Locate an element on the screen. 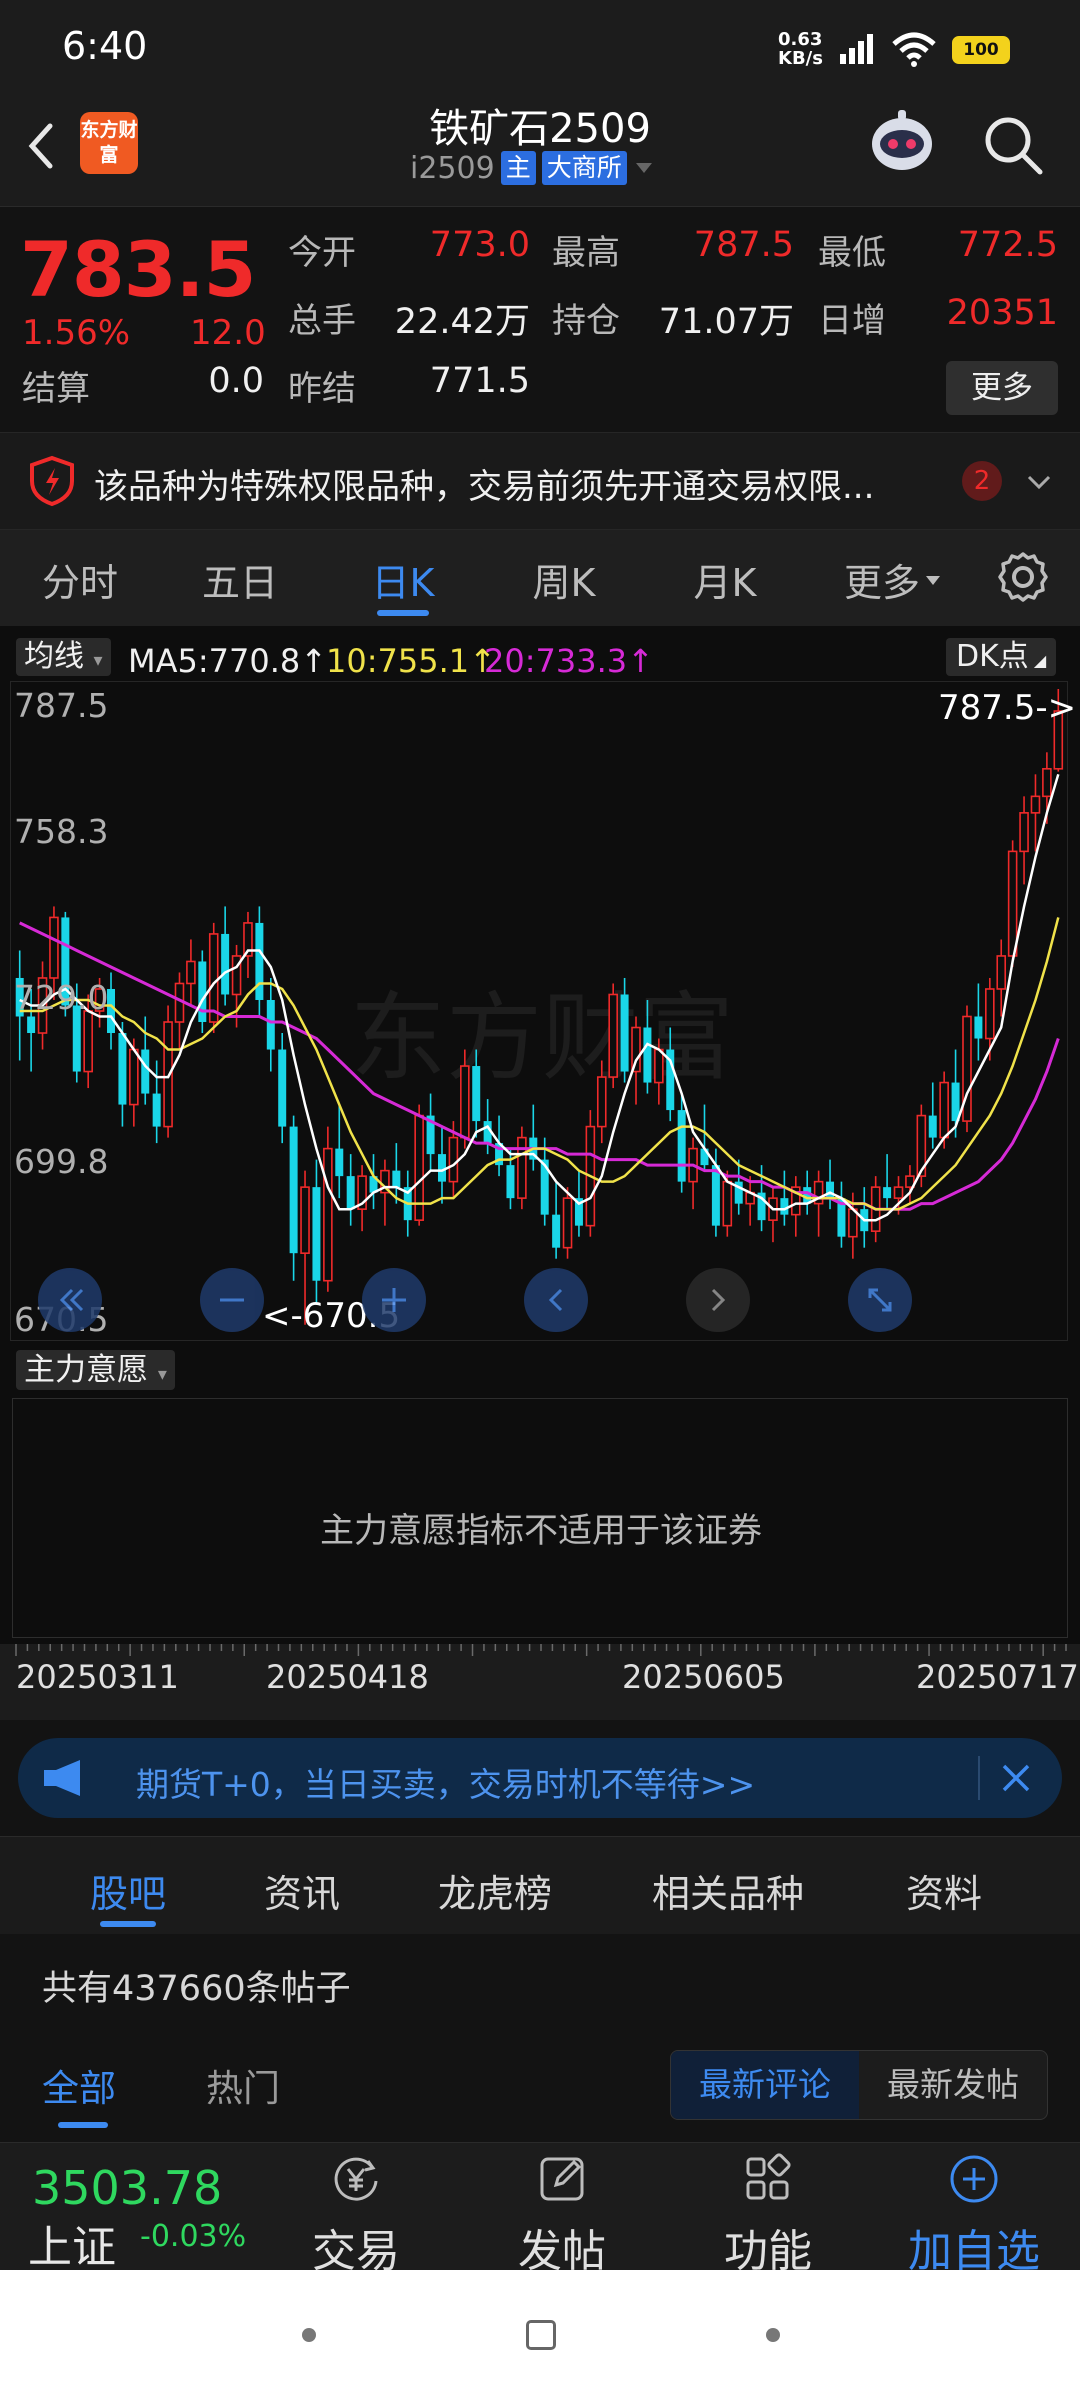 Image resolution: width=1080 pixels, height=2400 pixels. filter-all: 全部 is located at coordinates (79, 2085).